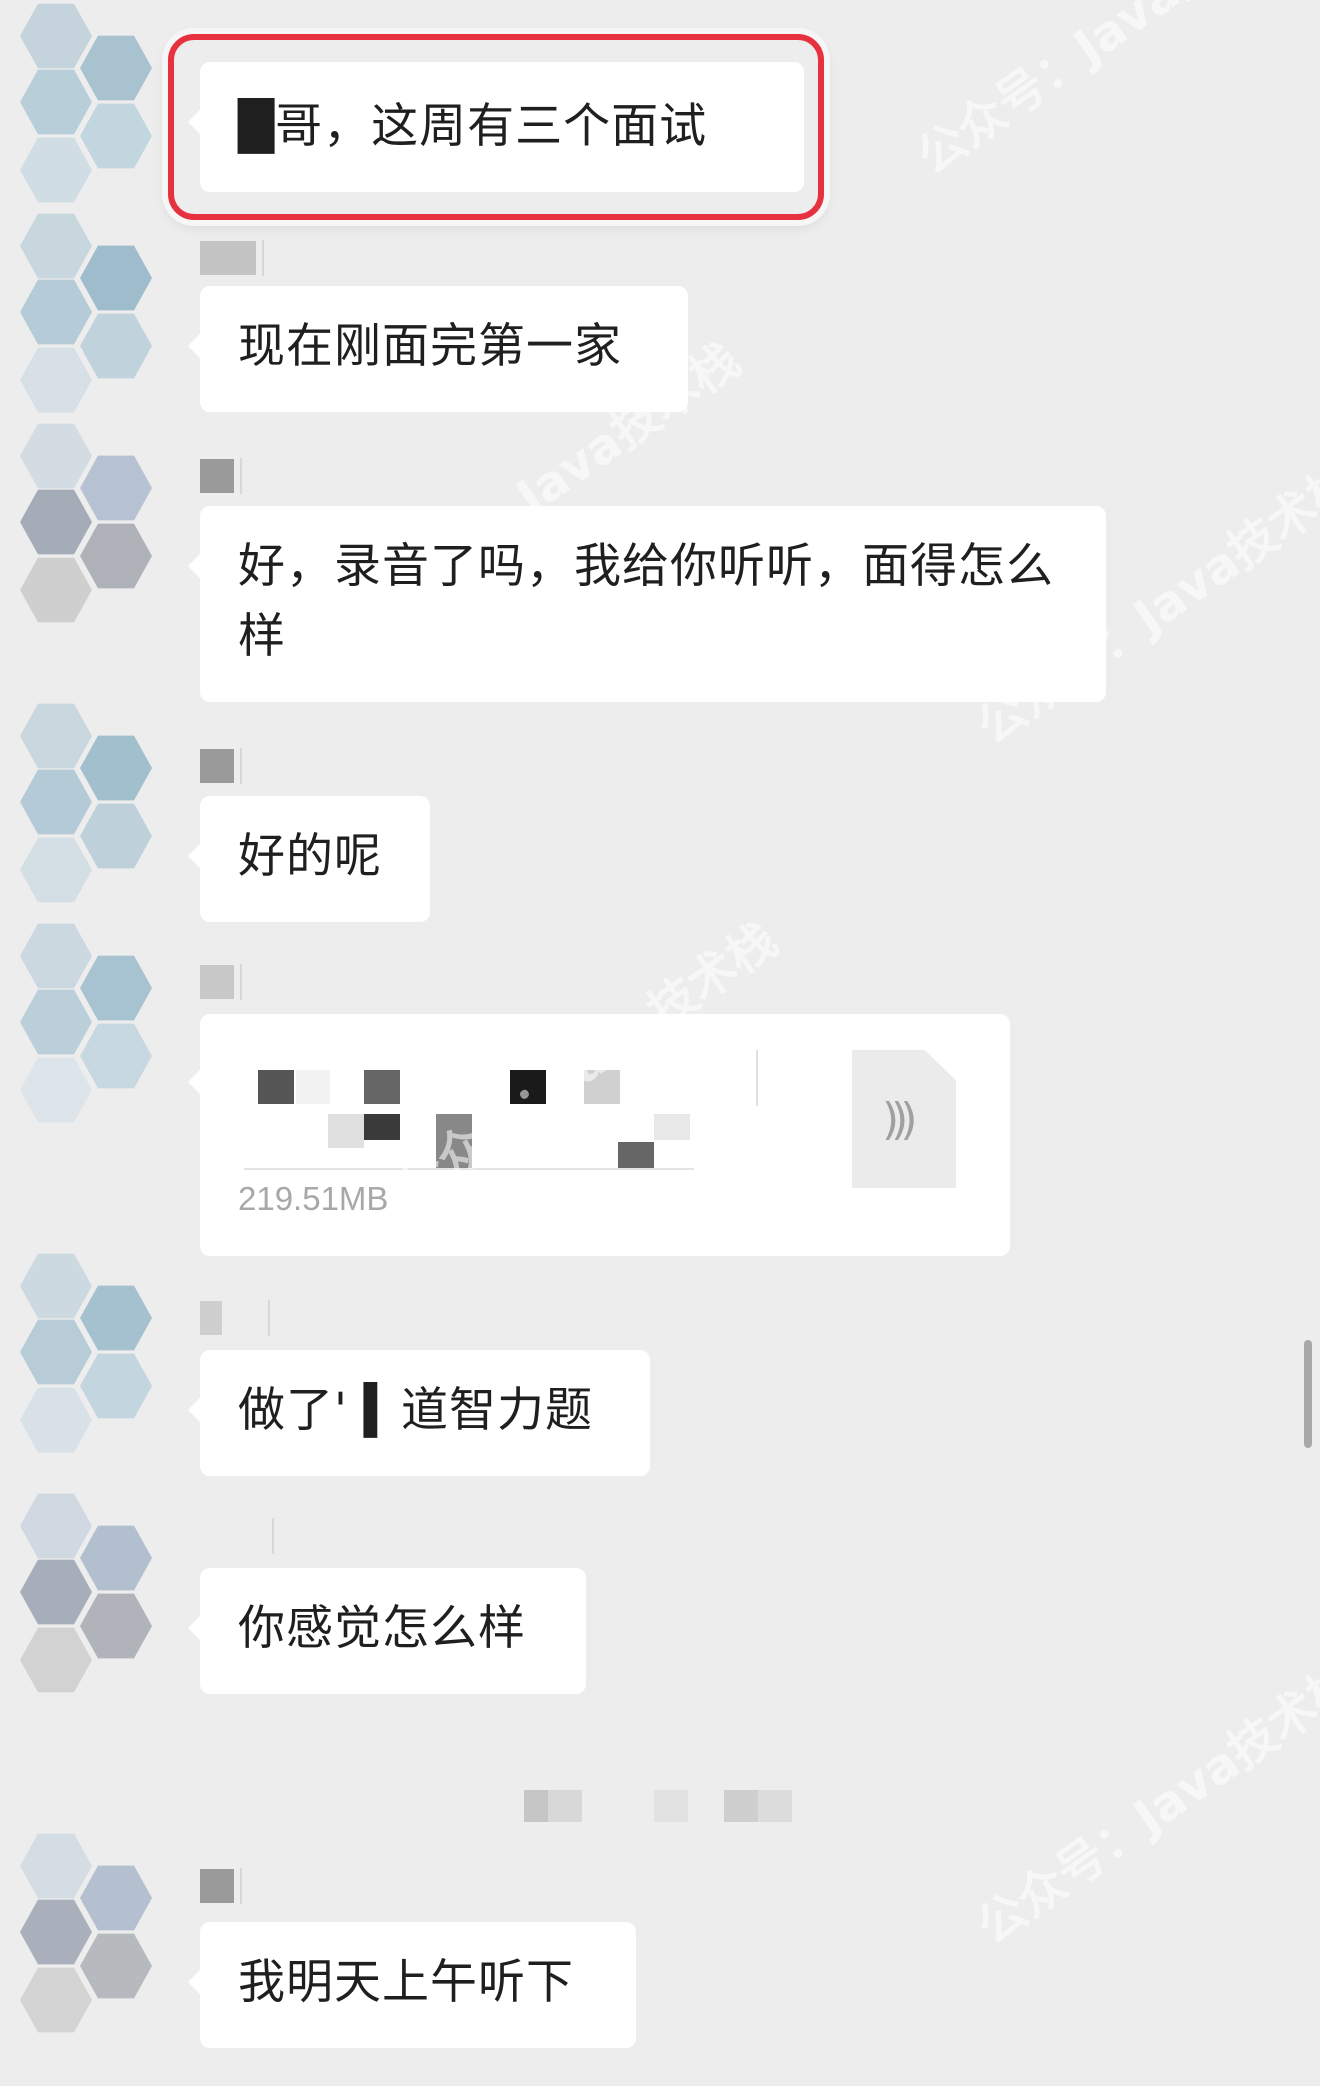 The image size is (1320, 2086). I want to click on message-bubble: 做了' ▍道智力题, so click(419, 1413).